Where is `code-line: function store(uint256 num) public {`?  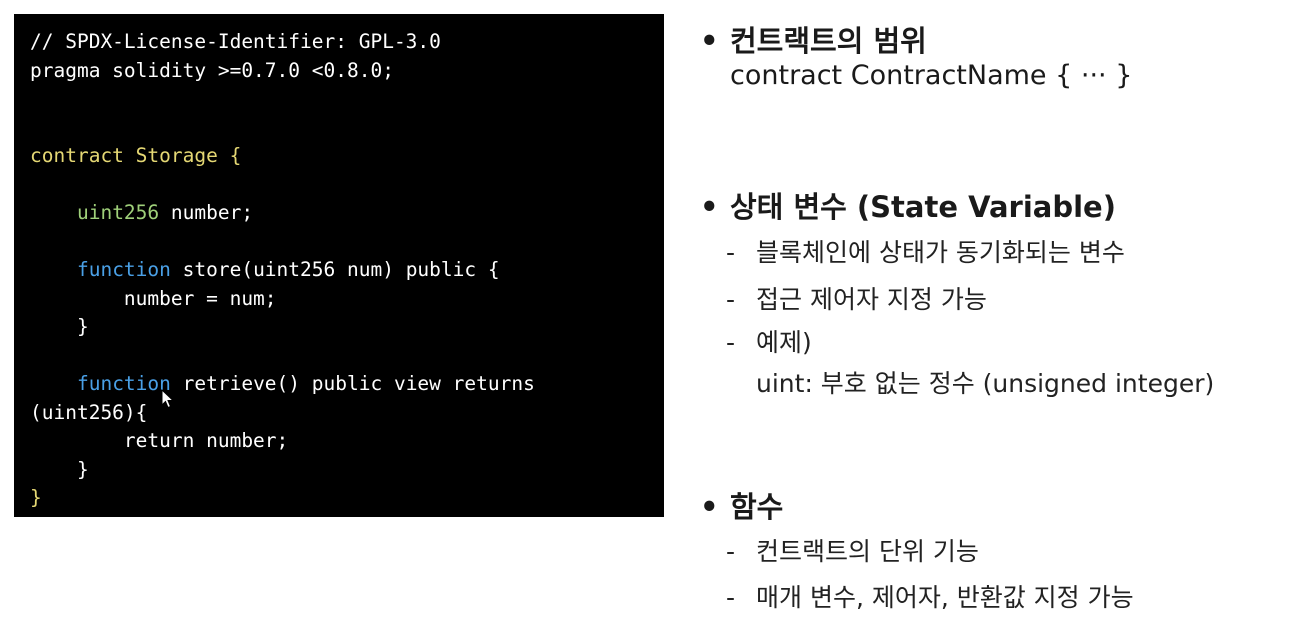
code-line: function store(uint256 num) public { is located at coordinates (282, 270).